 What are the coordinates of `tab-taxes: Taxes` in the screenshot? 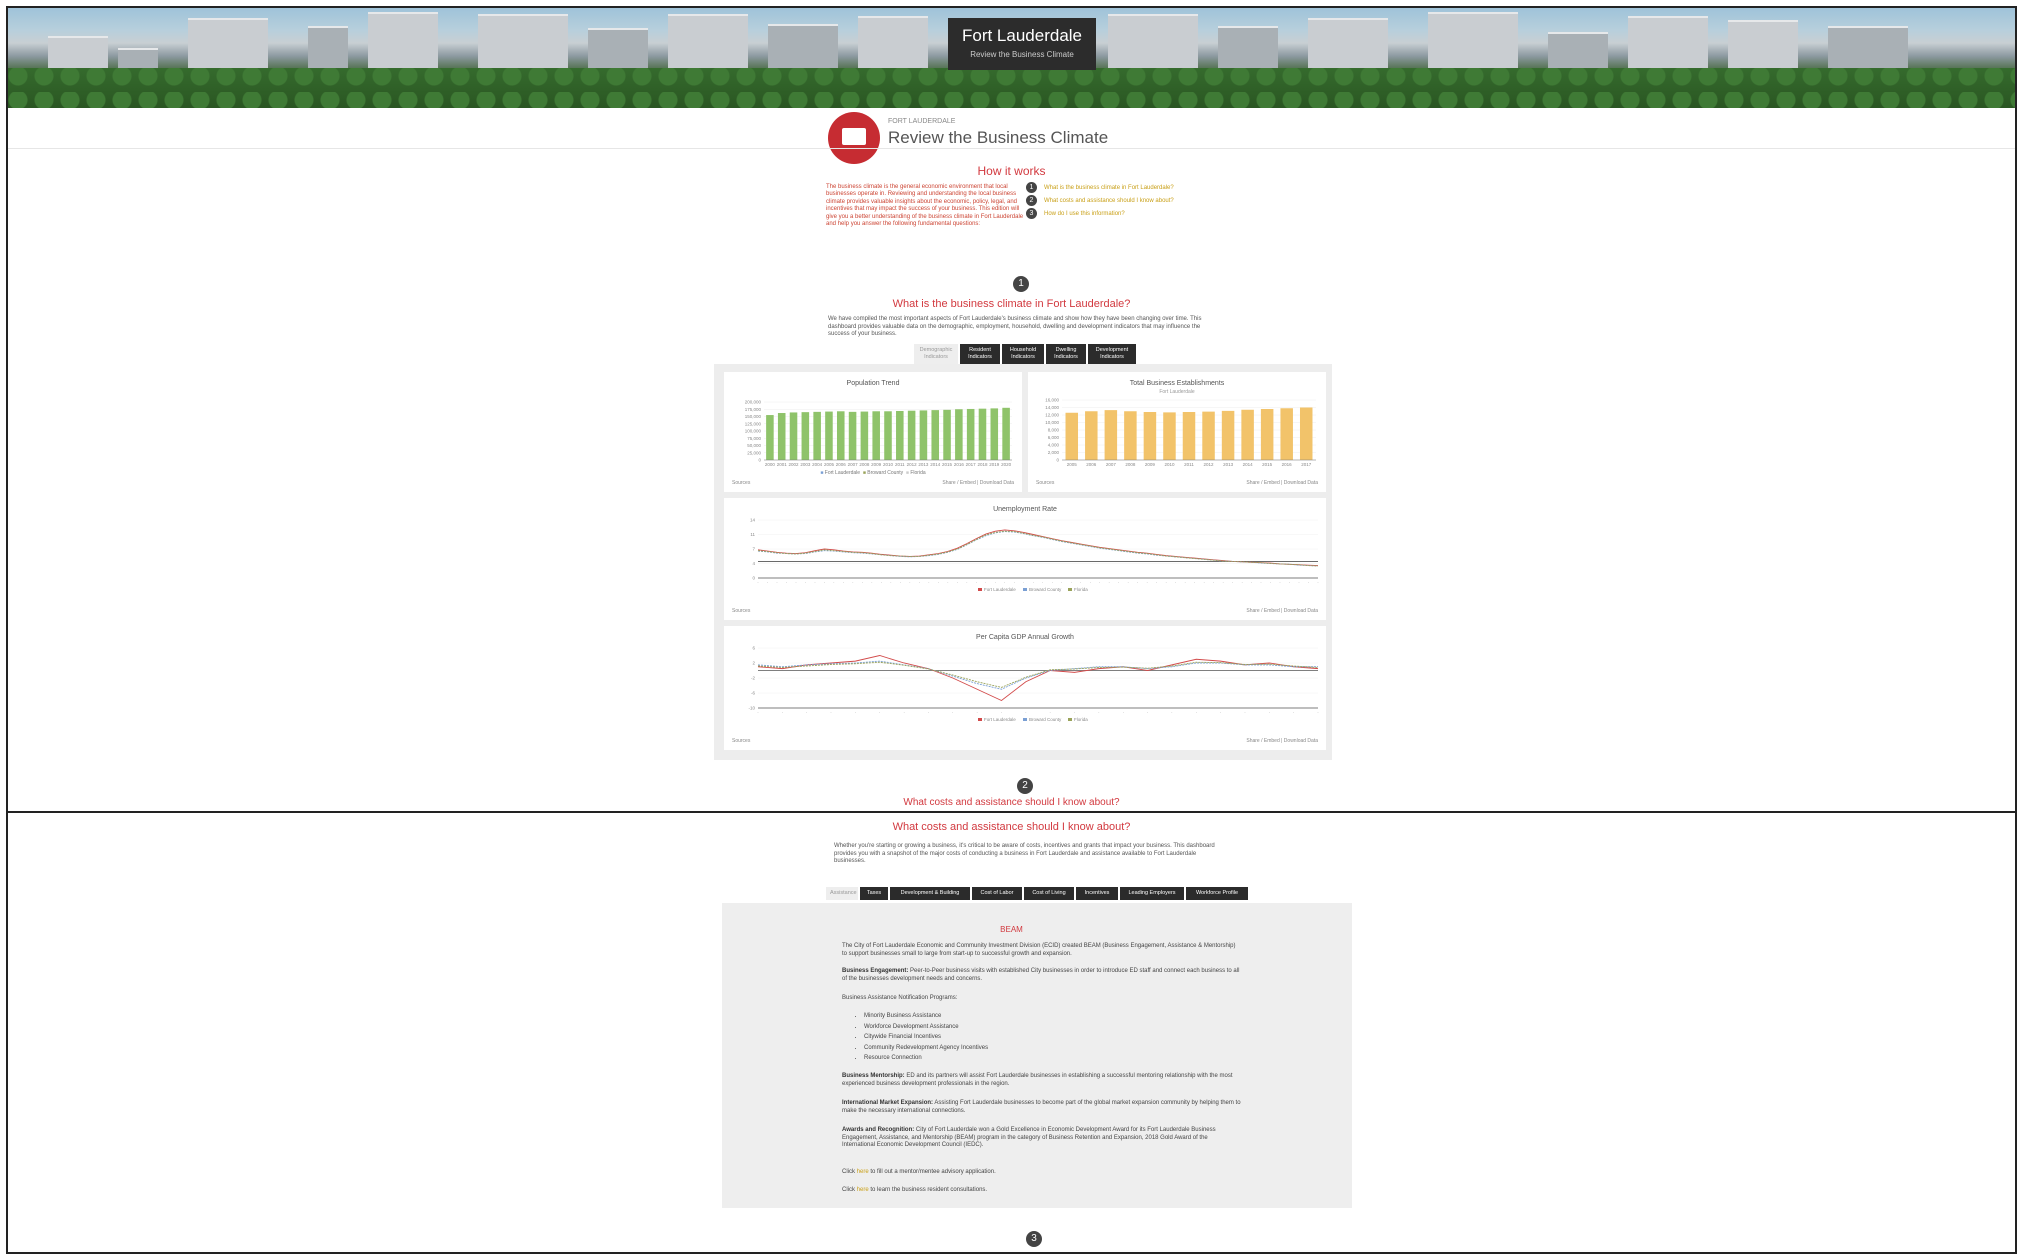 It's located at (874, 893).